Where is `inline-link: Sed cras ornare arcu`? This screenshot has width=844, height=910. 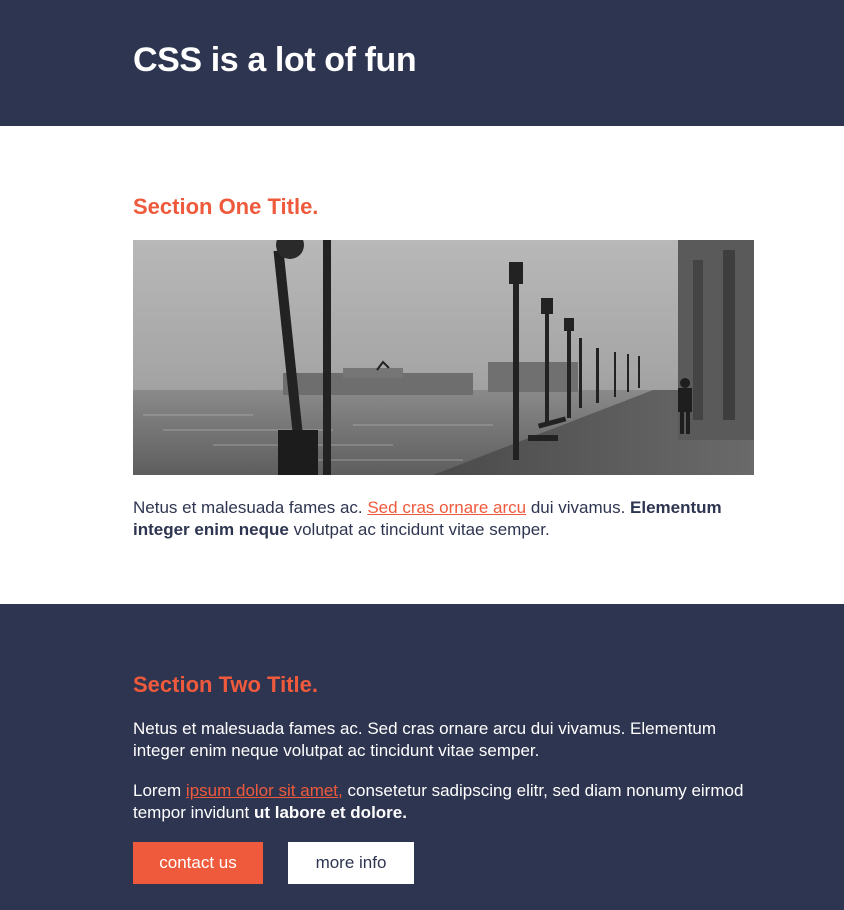 inline-link: Sed cras ornare arcu is located at coordinates (446, 507).